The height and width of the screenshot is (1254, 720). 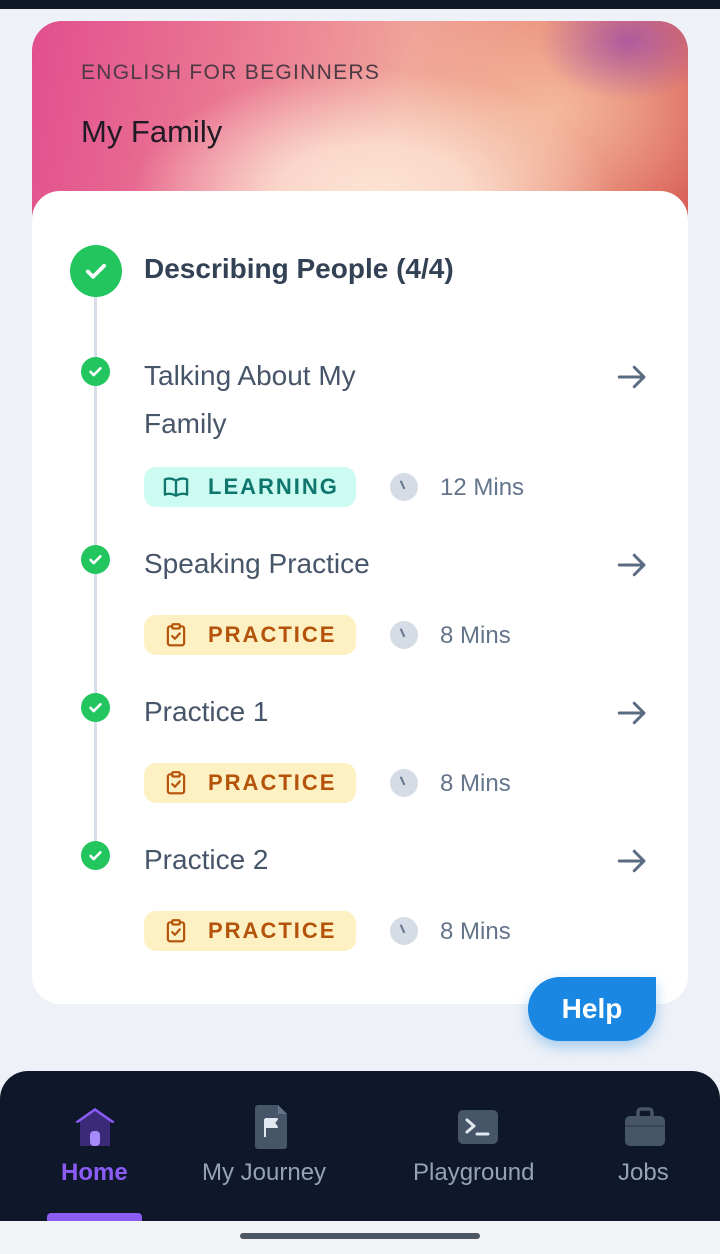 I want to click on bottom-navigation: Home My Journey Playground Jobs, so click(x=360, y=1146).